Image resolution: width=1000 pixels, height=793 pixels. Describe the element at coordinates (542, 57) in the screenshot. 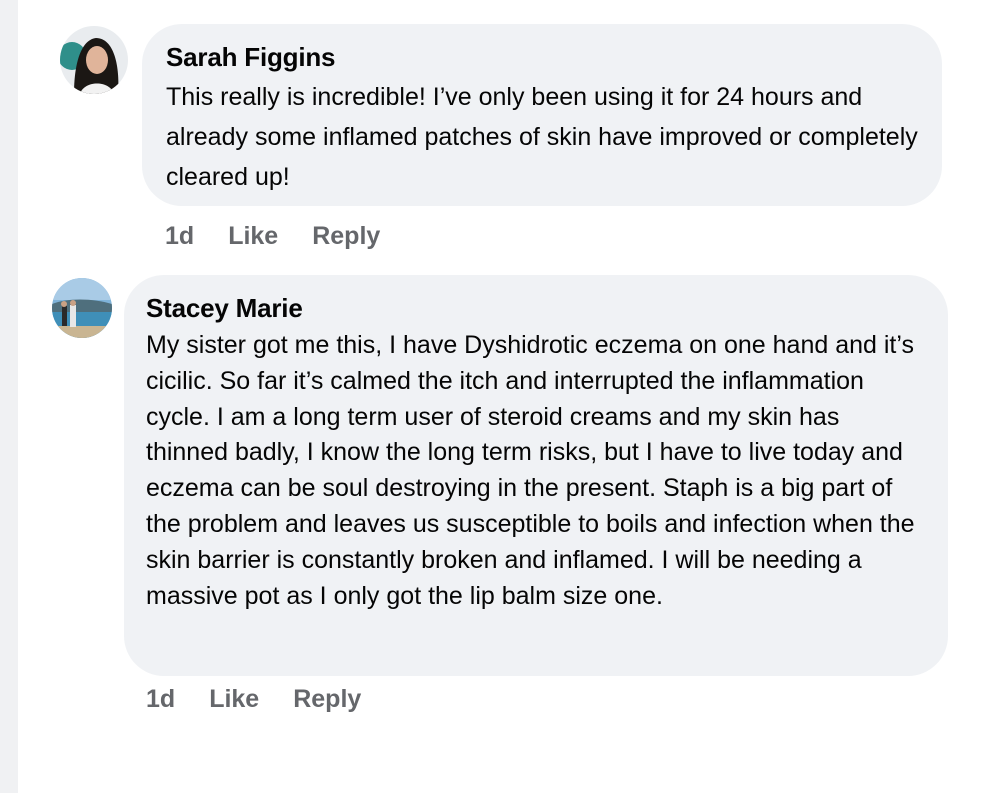

I see `comment-author: Sarah Figgins` at that location.